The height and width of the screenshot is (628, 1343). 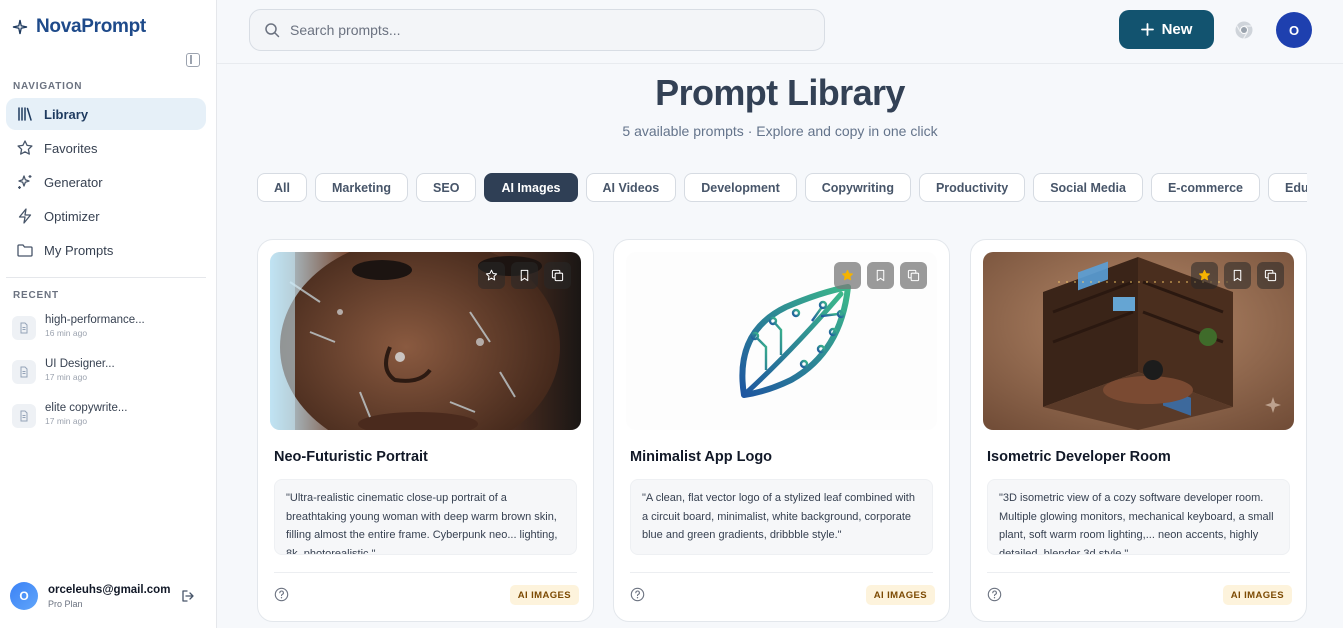 What do you see at coordinates (48, 86) in the screenshot?
I see `navigation-label: NAVIGATION` at bounding box center [48, 86].